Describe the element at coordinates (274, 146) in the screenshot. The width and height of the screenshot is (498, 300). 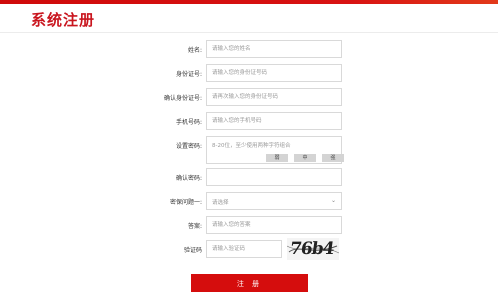
I see `password-input` at that location.